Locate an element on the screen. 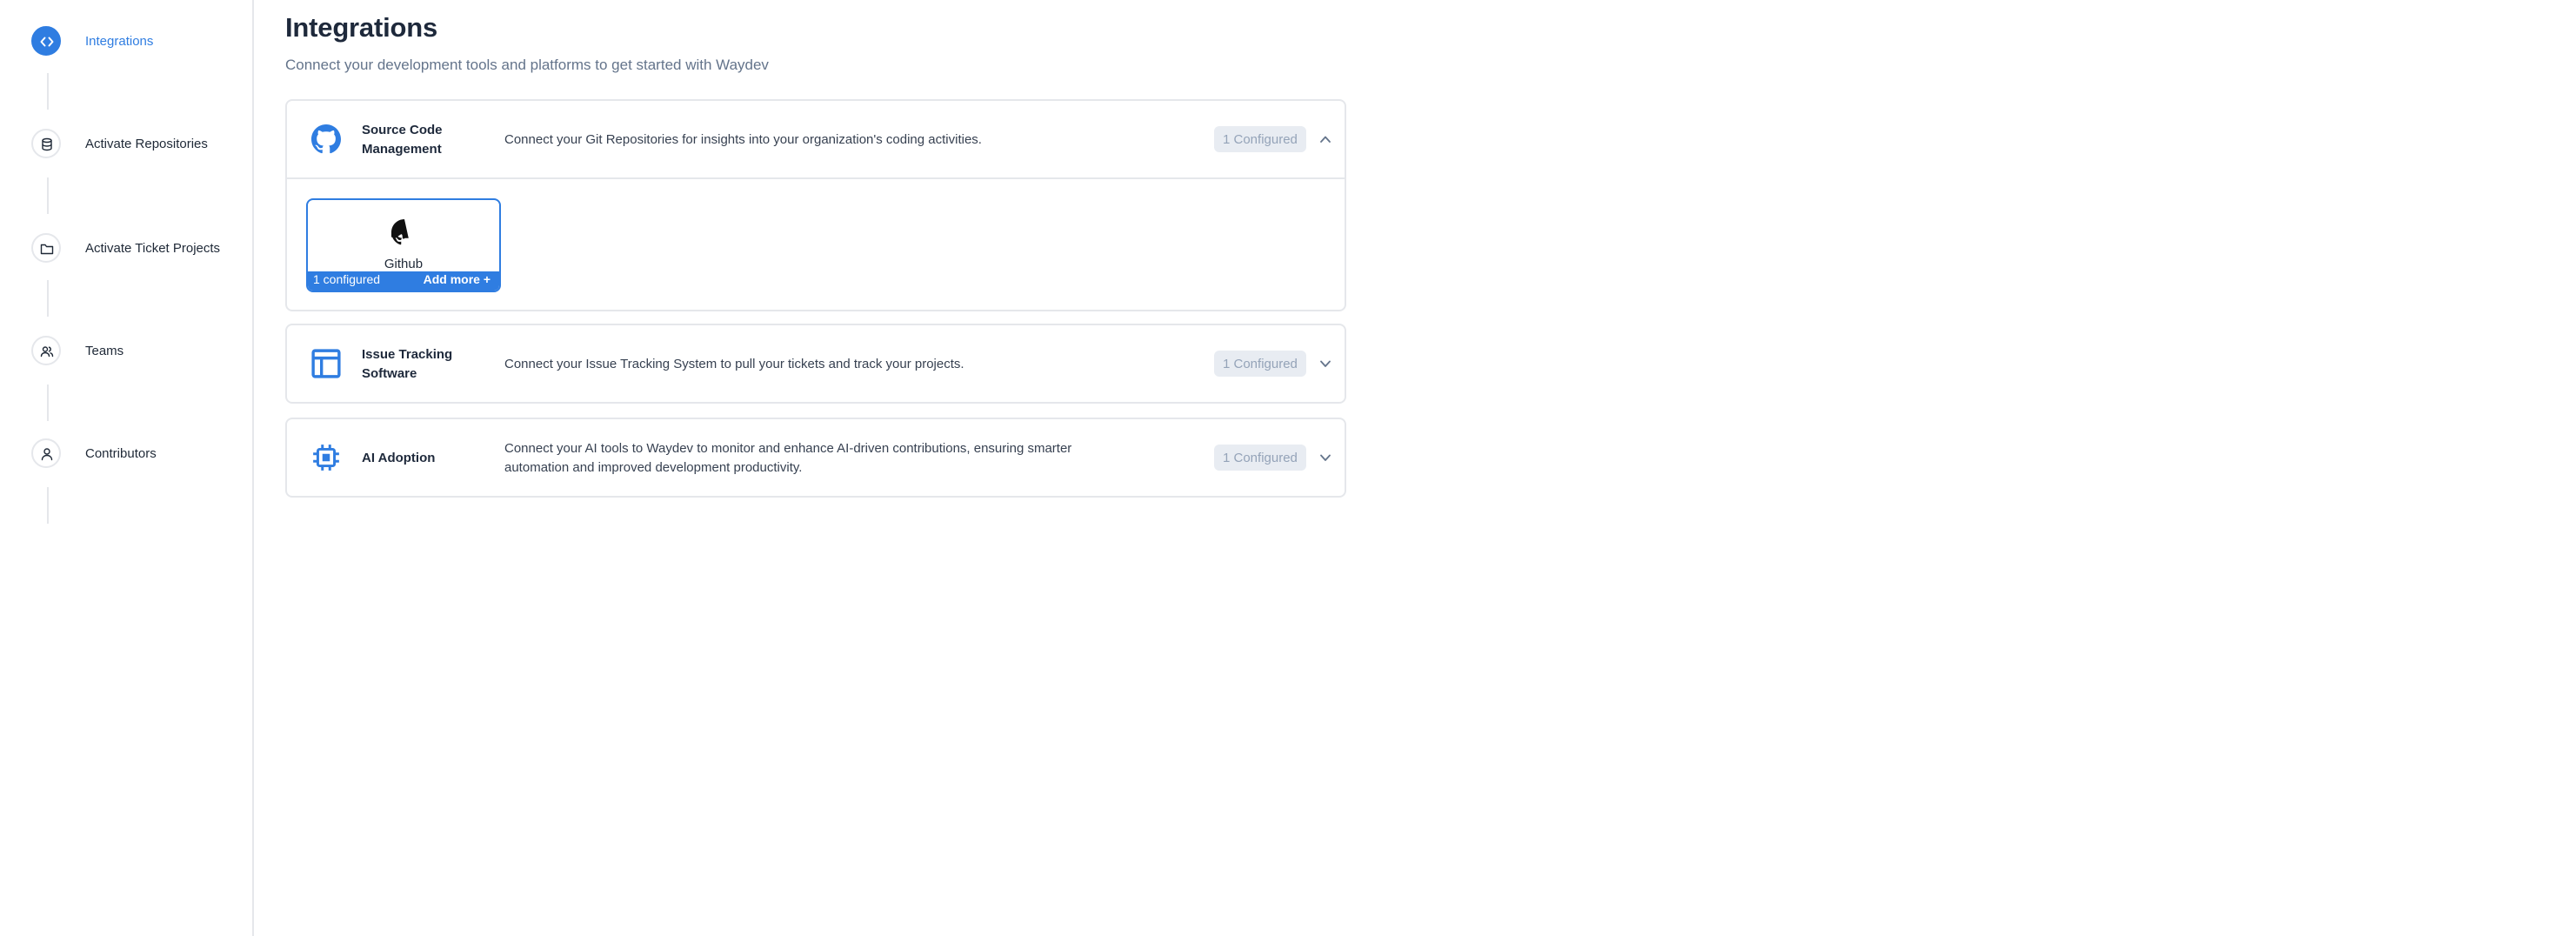  step-contributors: Contributors is located at coordinates (94, 453).